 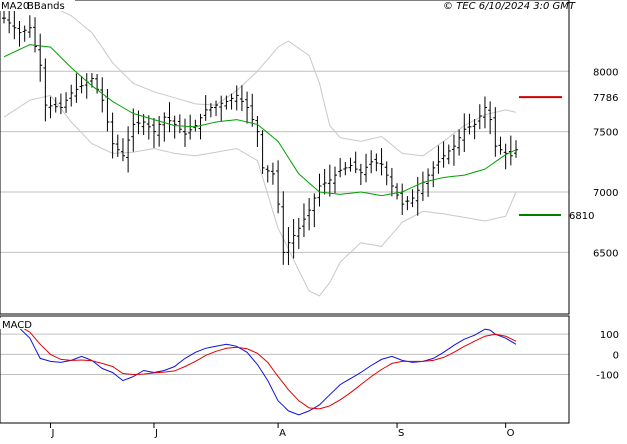 What do you see at coordinates (282, 433) in the screenshot?
I see `x-tick-label: A` at bounding box center [282, 433].